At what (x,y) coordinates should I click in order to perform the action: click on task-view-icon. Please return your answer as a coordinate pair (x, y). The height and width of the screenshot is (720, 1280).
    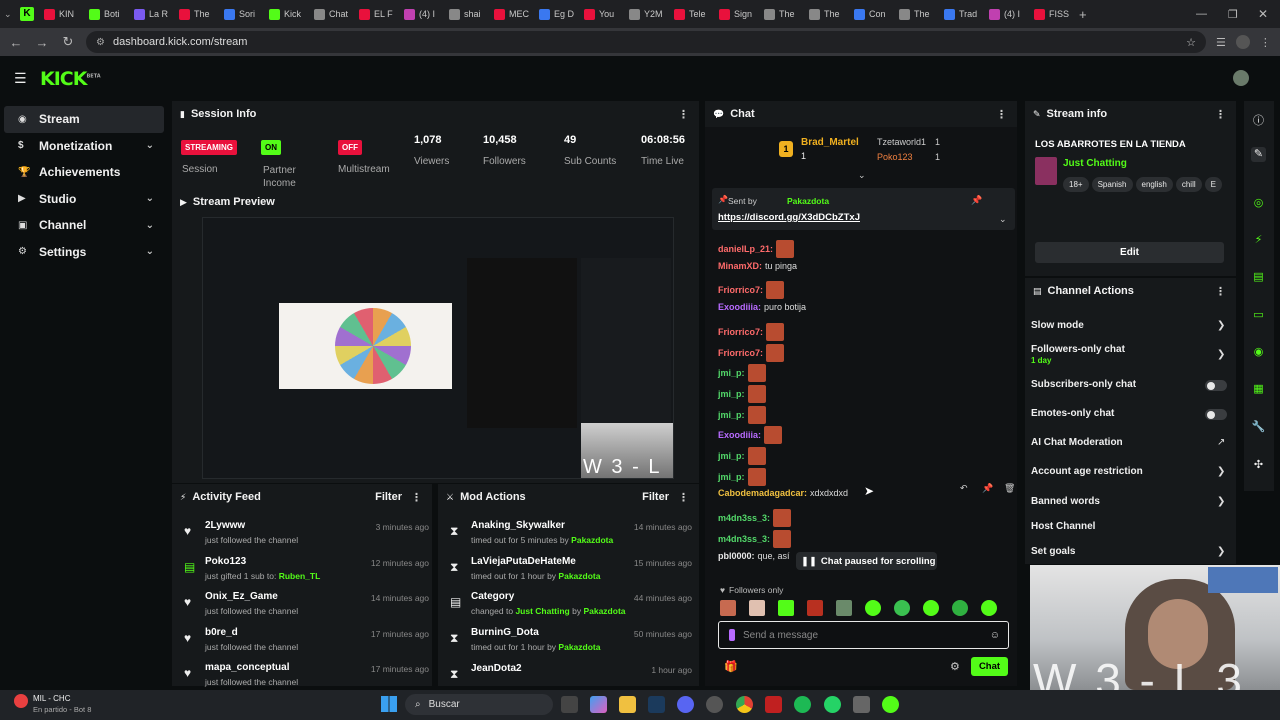
    Looking at the image, I should click on (569, 704).